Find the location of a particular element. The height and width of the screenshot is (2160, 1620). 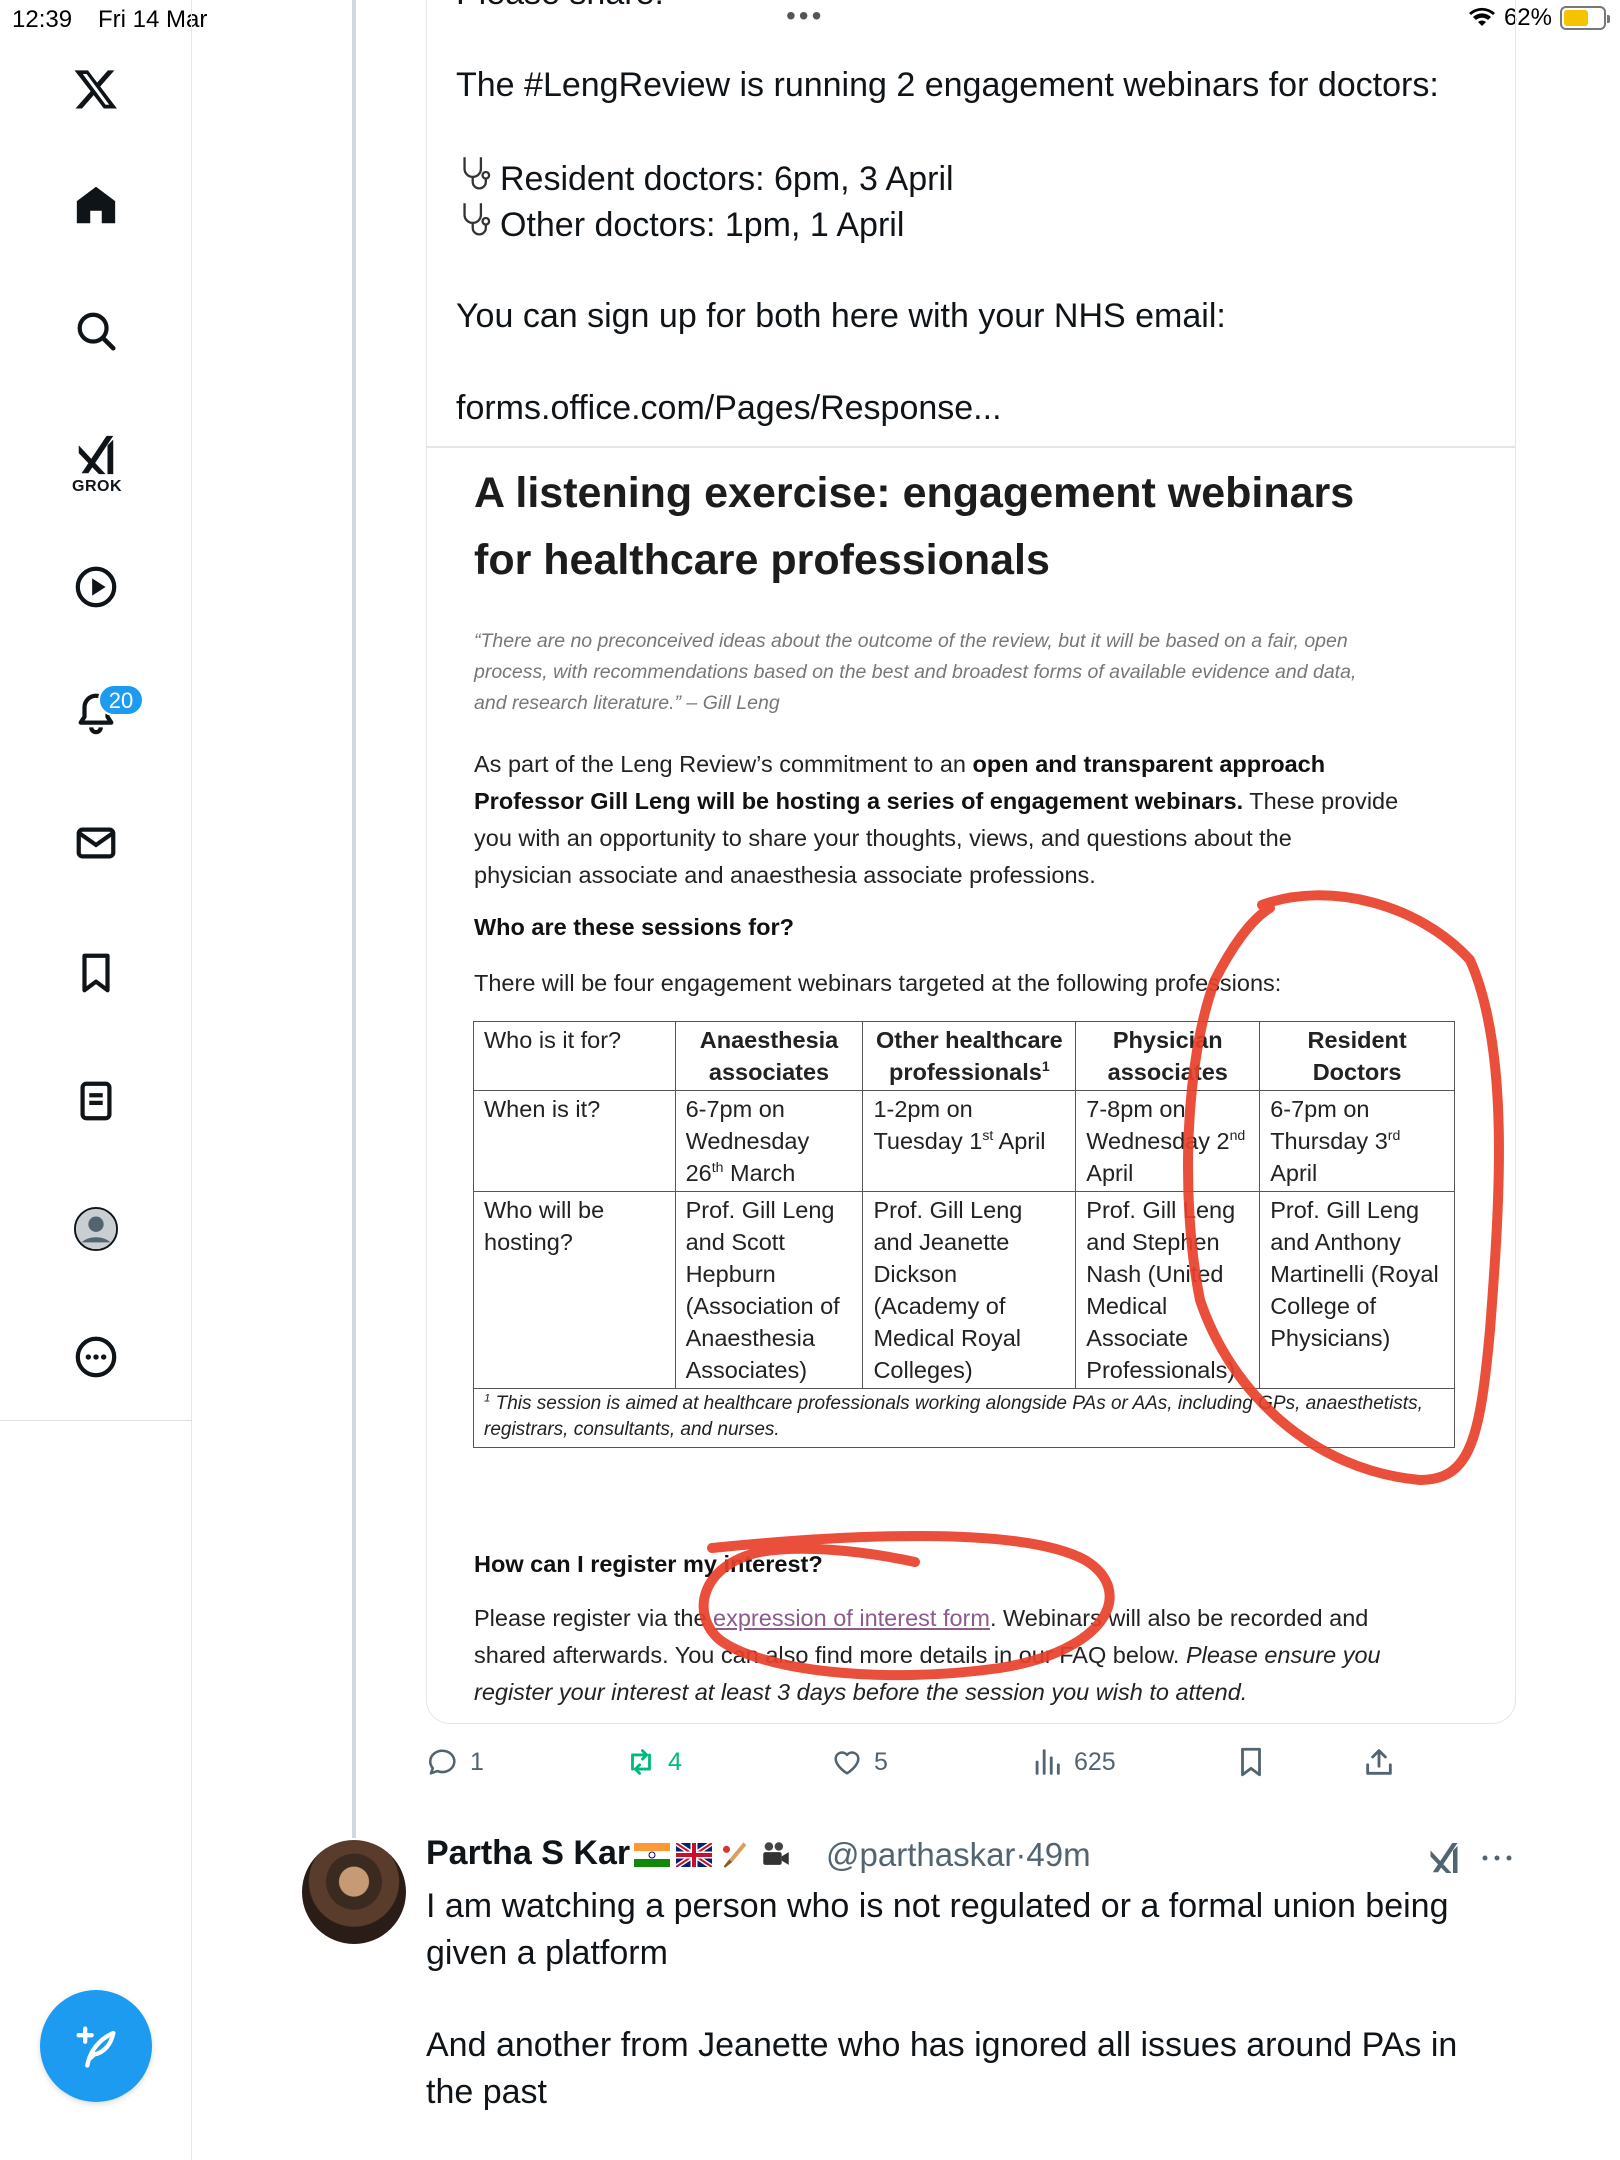

more-options-icon is located at coordinates (1497, 1858).